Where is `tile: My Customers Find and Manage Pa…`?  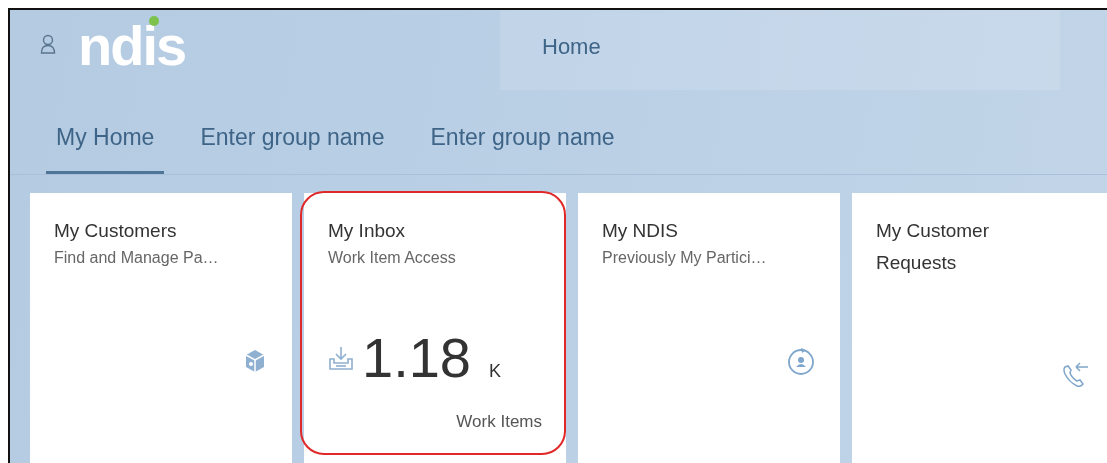 tile: My Customers Find and Manage Pa… is located at coordinates (161, 328).